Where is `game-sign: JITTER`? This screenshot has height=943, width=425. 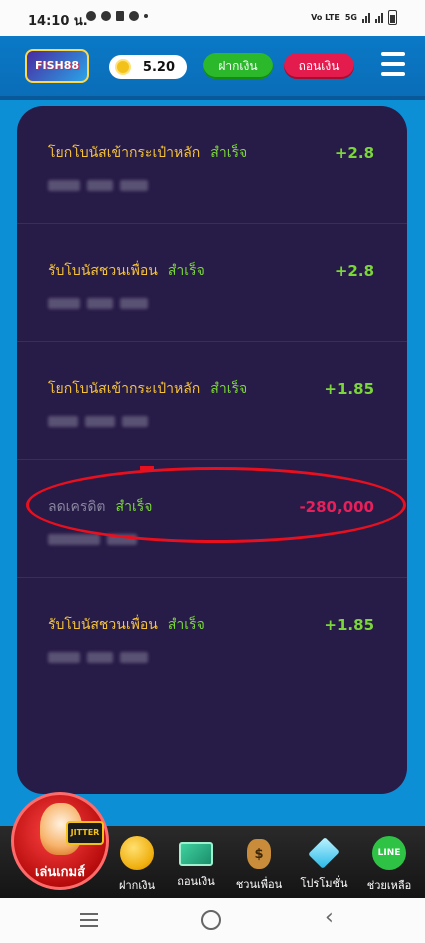 game-sign: JITTER is located at coordinates (85, 833).